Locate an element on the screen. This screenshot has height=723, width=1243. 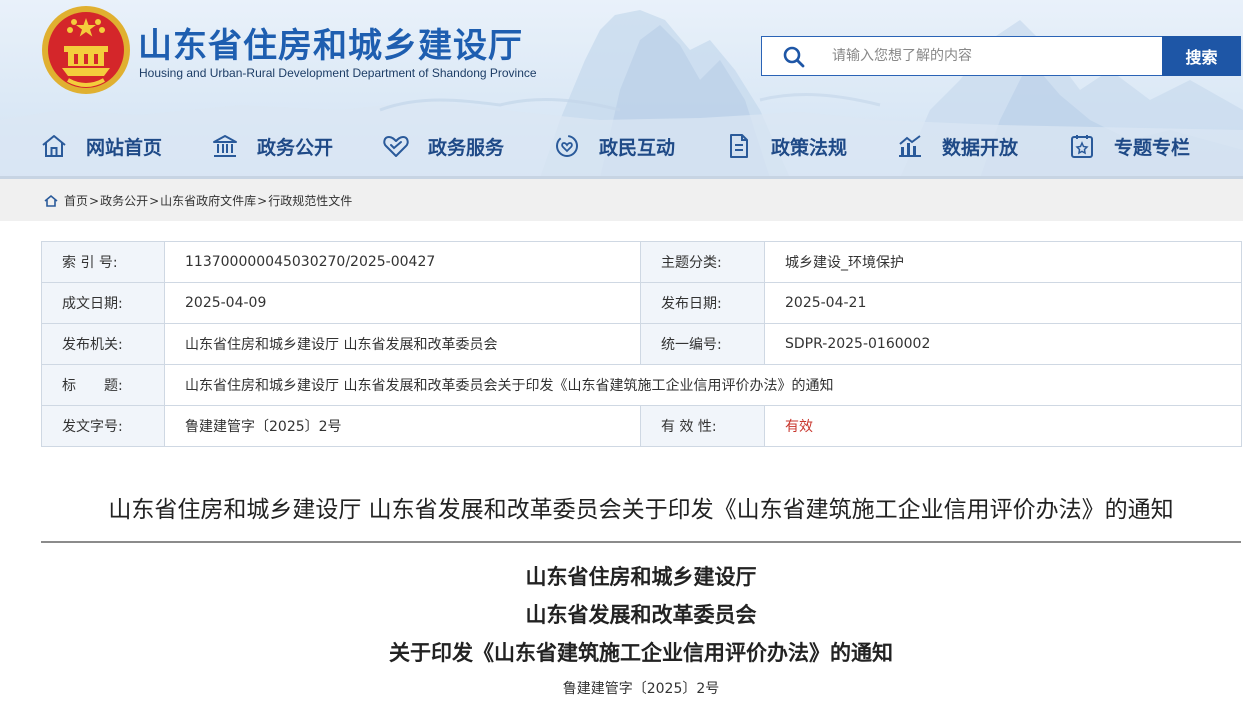
publish-date-label: 发布日期: is located at coordinates (702, 303).